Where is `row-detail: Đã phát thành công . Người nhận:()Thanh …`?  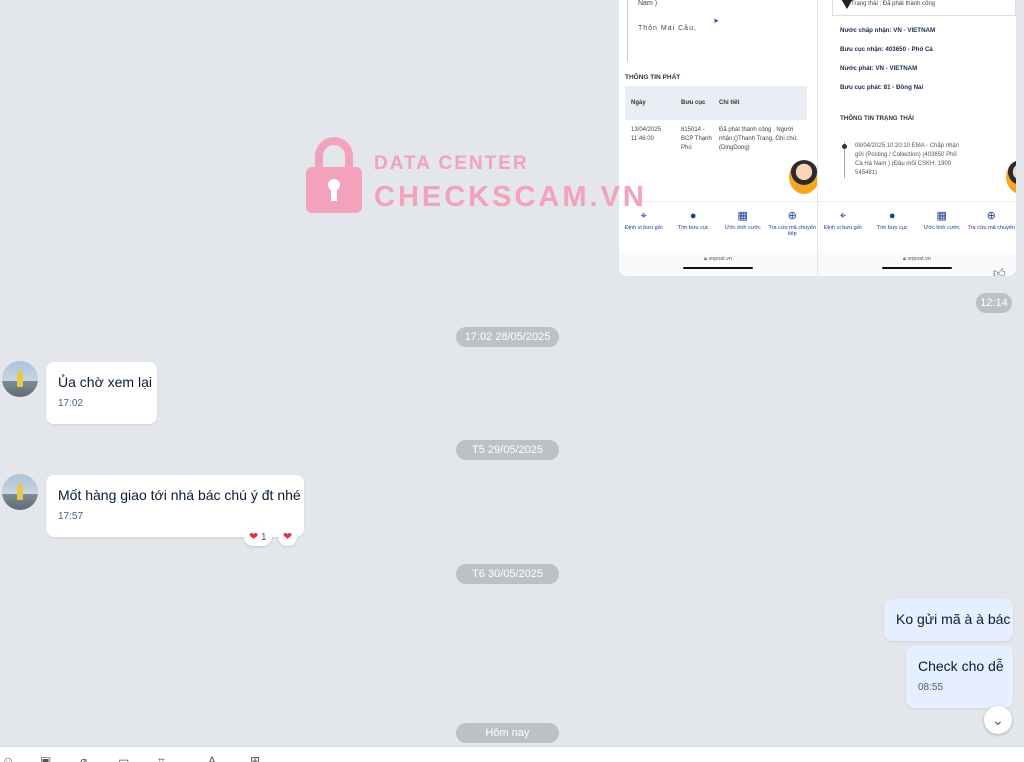
row-detail: Đã phát thành công . Người nhận:()Thanh … is located at coordinates (758, 139).